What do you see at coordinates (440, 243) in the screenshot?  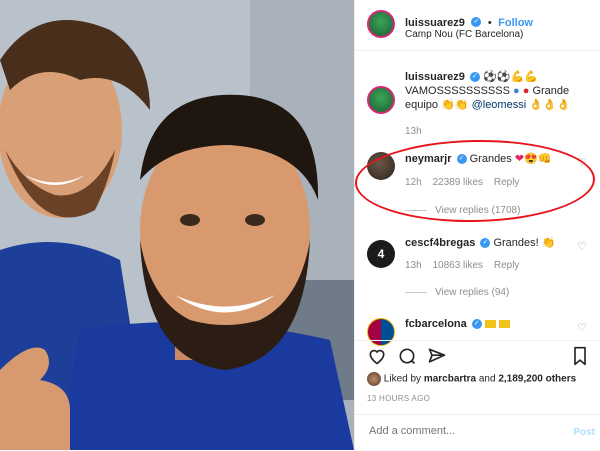 I see `comment-username: cescf4bregas` at bounding box center [440, 243].